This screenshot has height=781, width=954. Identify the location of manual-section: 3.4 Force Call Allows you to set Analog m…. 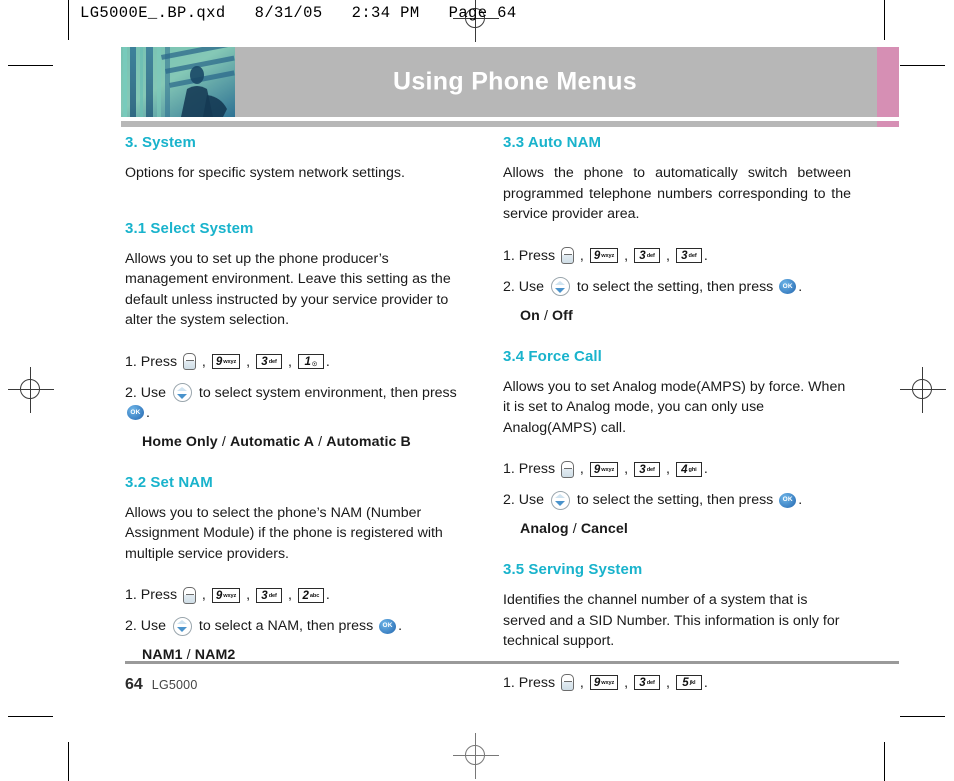
(677, 443).